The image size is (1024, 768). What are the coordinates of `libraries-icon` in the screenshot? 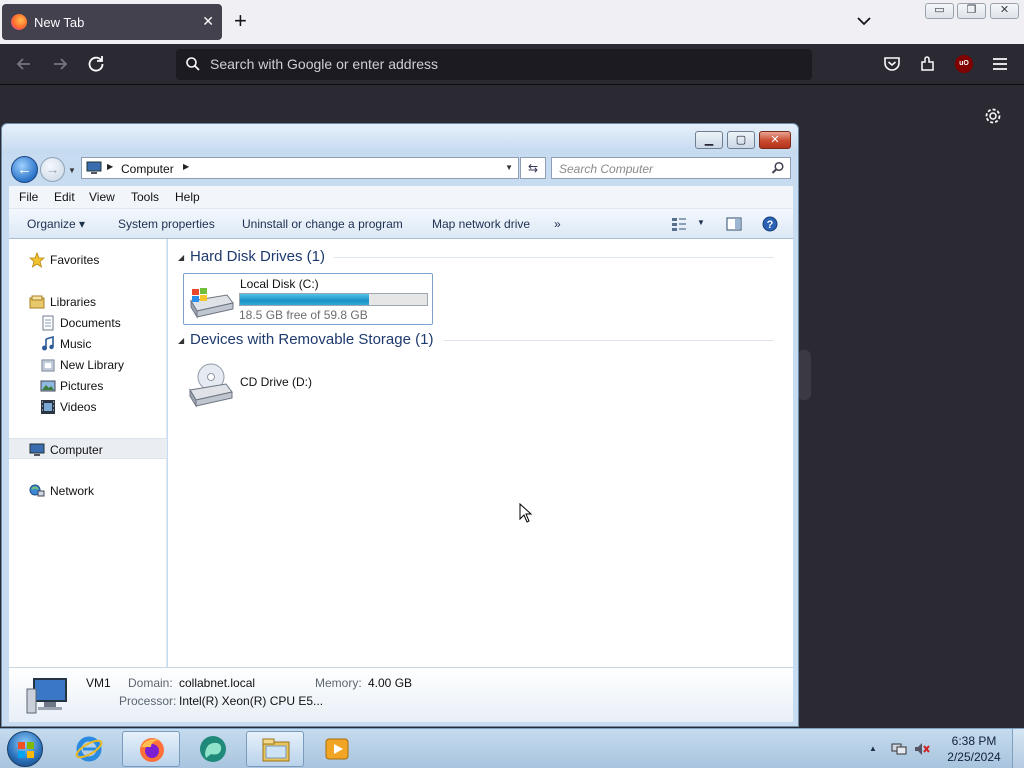 It's located at (37, 302).